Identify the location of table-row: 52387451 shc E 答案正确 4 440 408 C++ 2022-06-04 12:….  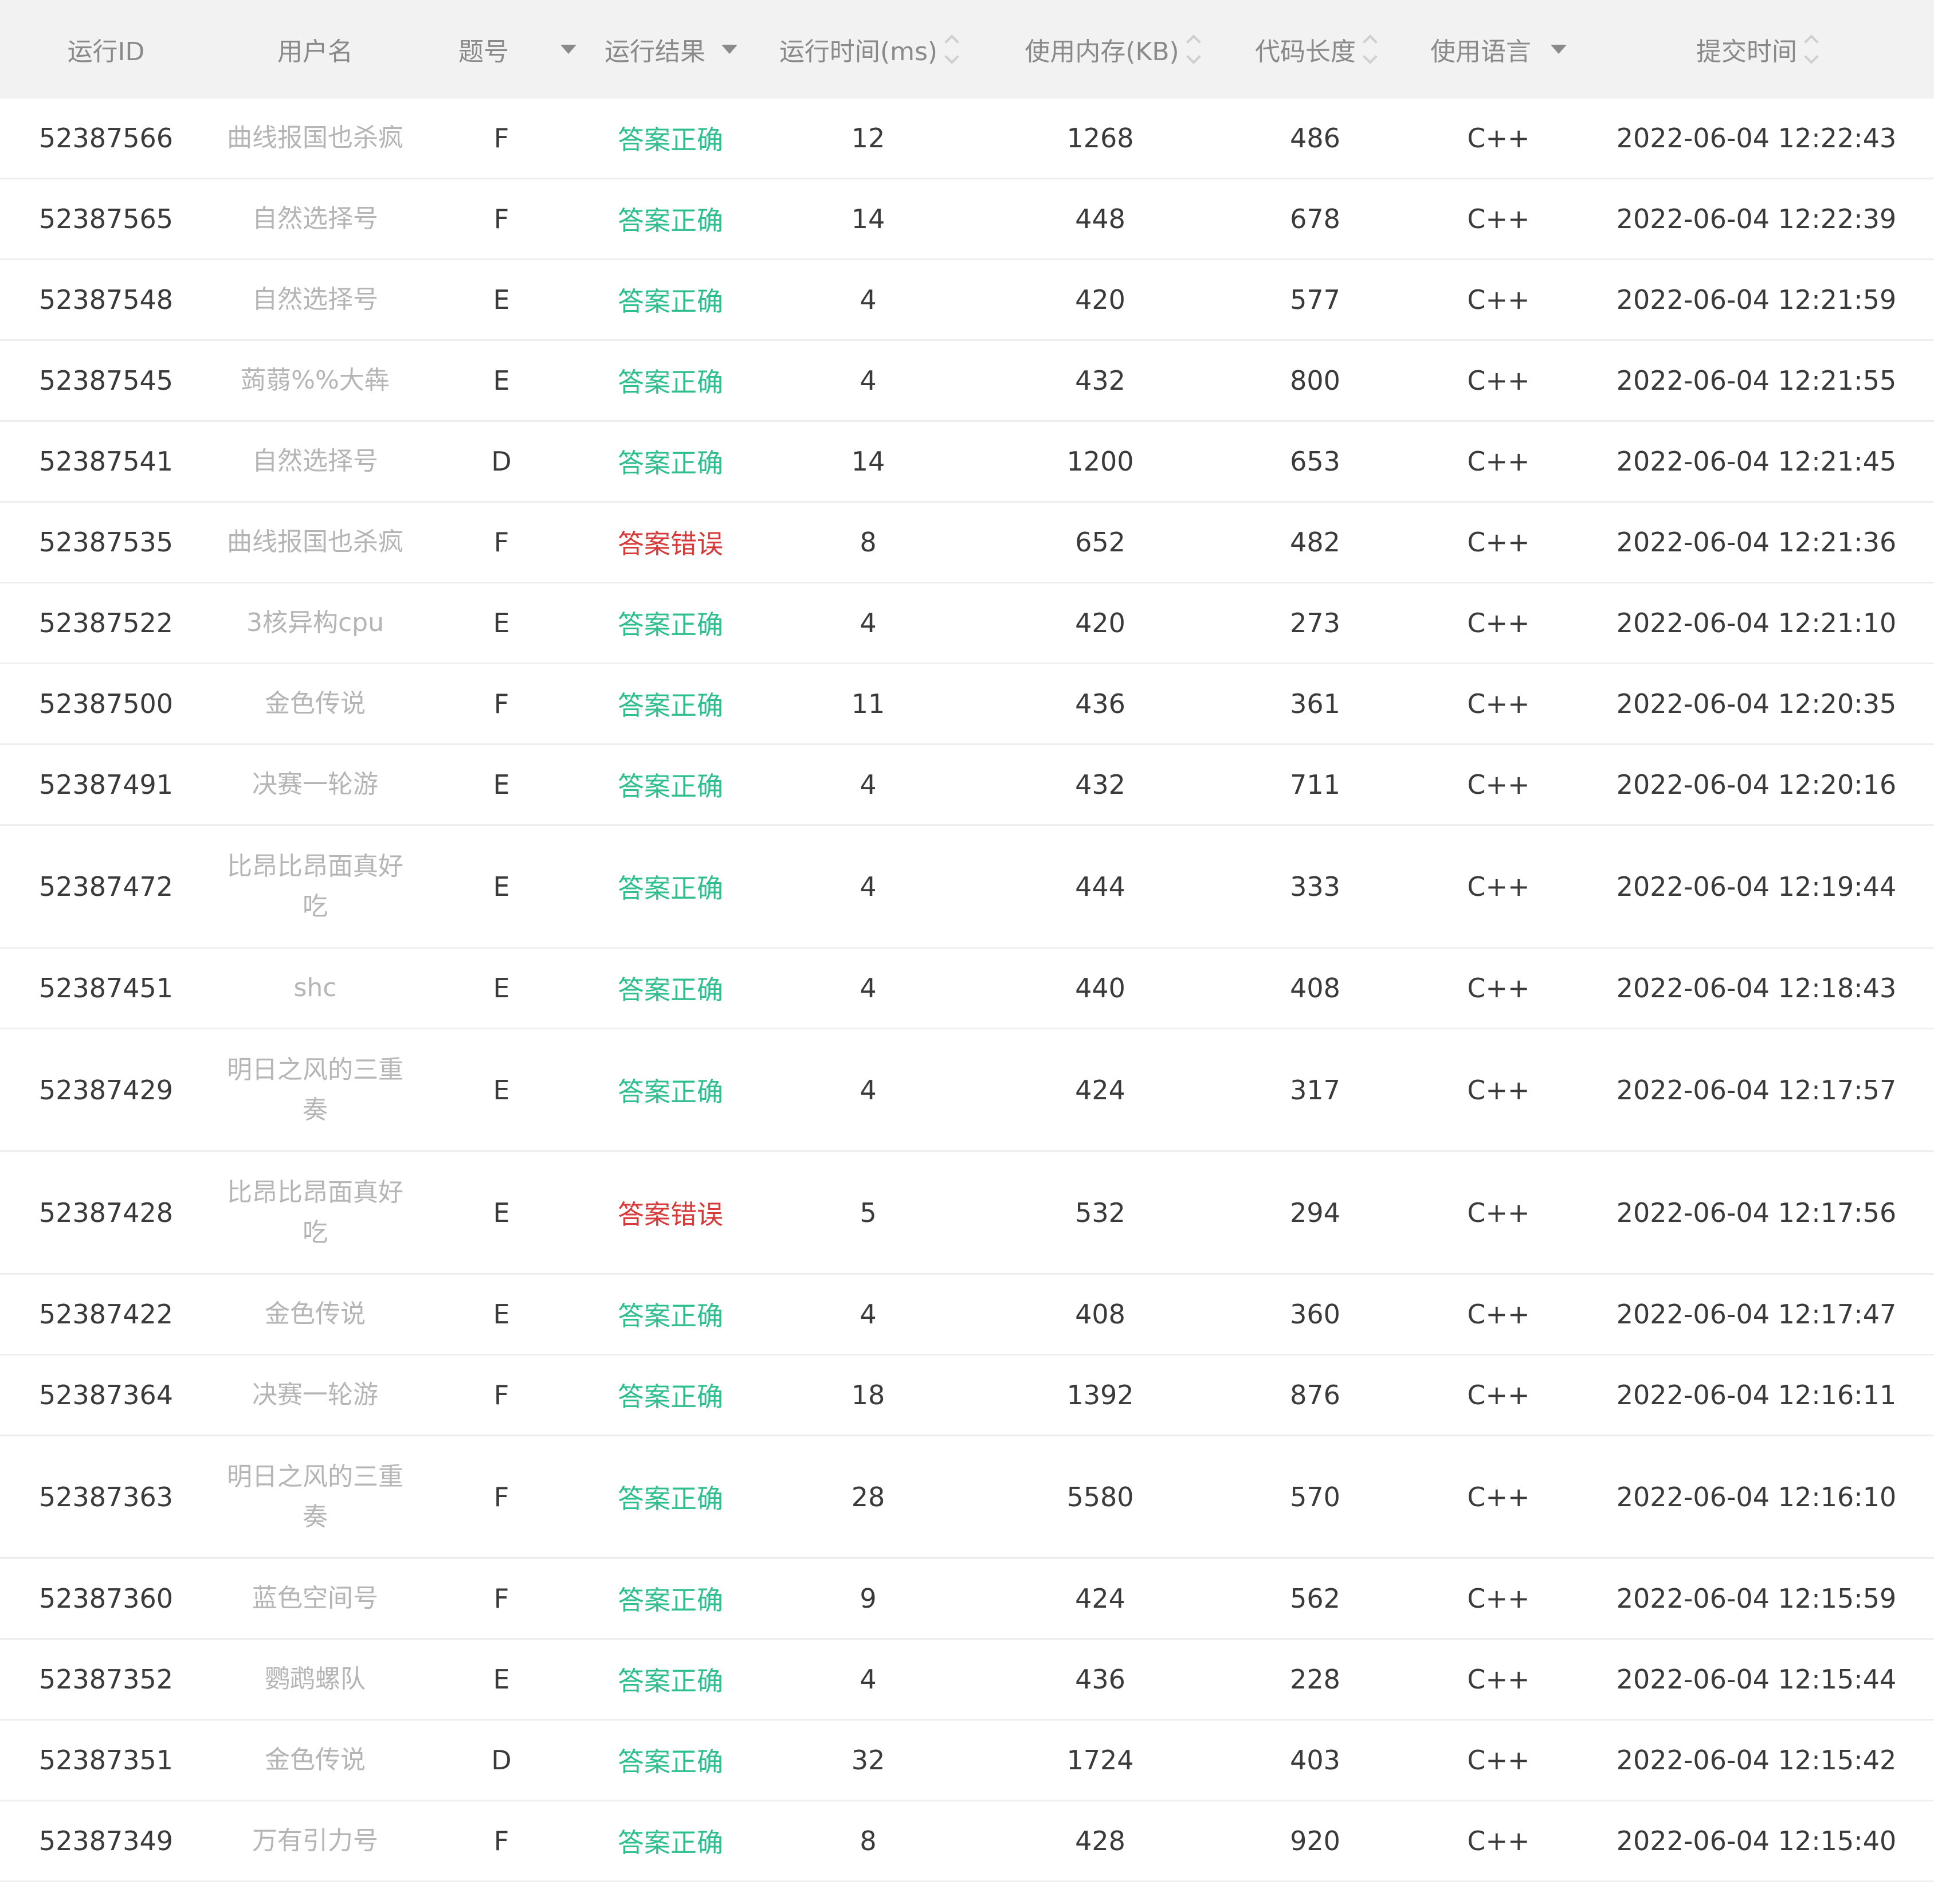
(967, 989).